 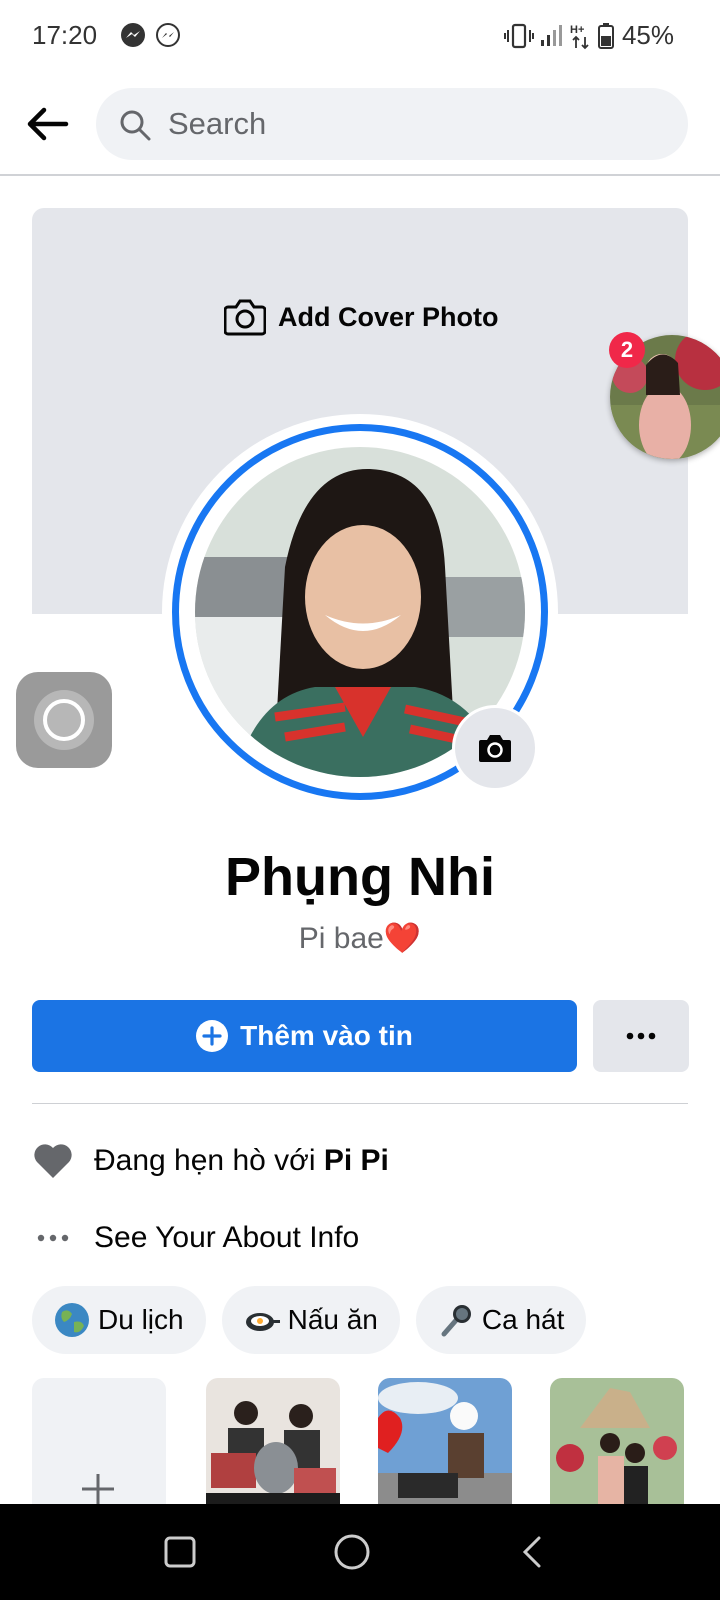 I want to click on arrow-left-icon, so click(x=48, y=124).